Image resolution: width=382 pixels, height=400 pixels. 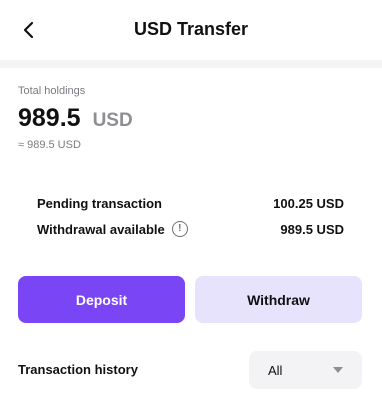 I want to click on caret-down-icon, so click(x=338, y=370).